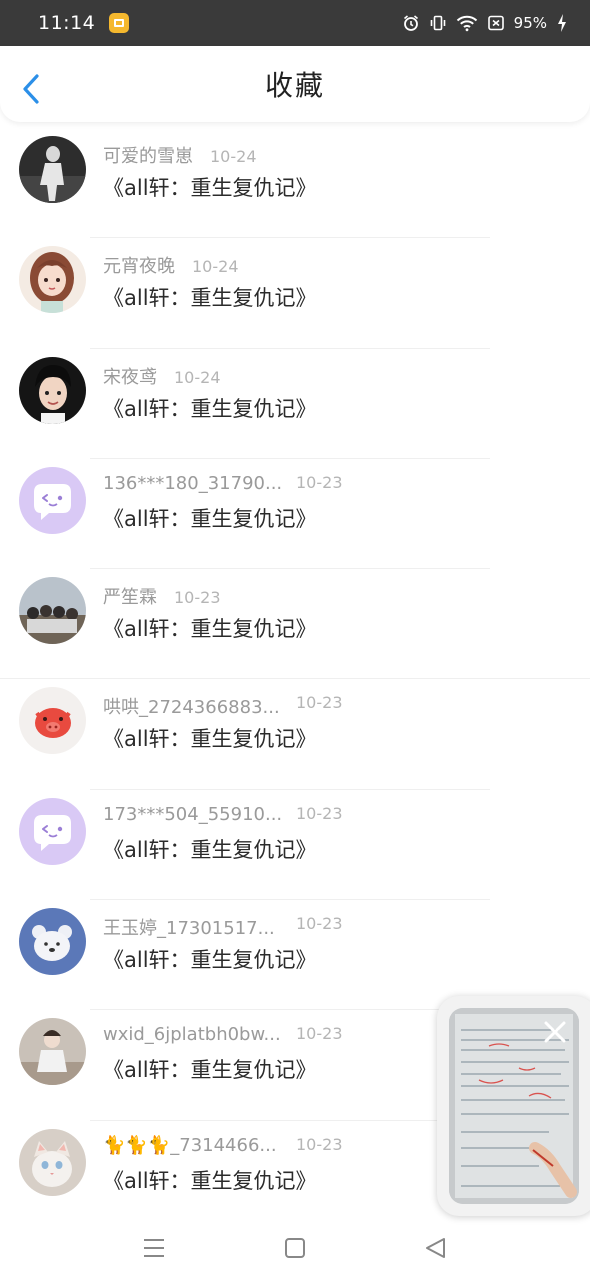 This screenshot has width=590, height=1280. What do you see at coordinates (295, 23) in the screenshot?
I see `status-bar: 11:14 95%` at bounding box center [295, 23].